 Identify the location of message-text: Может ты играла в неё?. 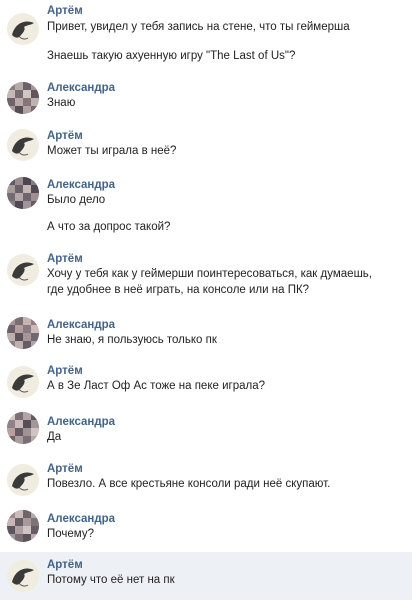
(112, 151).